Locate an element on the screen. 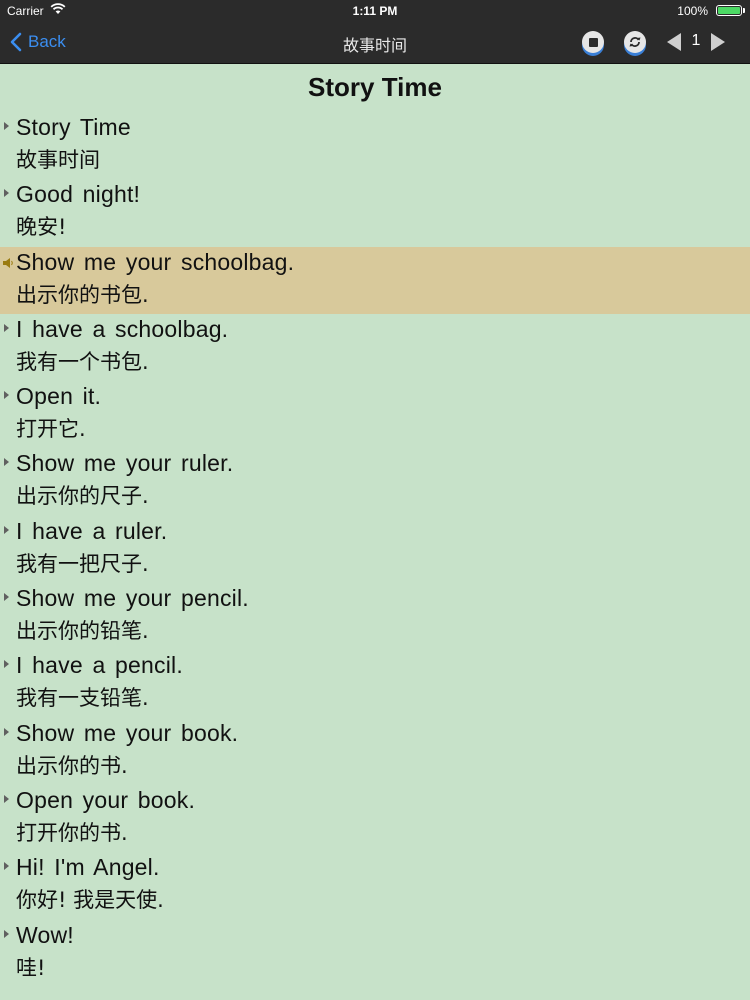  repeat-icon is located at coordinates (635, 42).